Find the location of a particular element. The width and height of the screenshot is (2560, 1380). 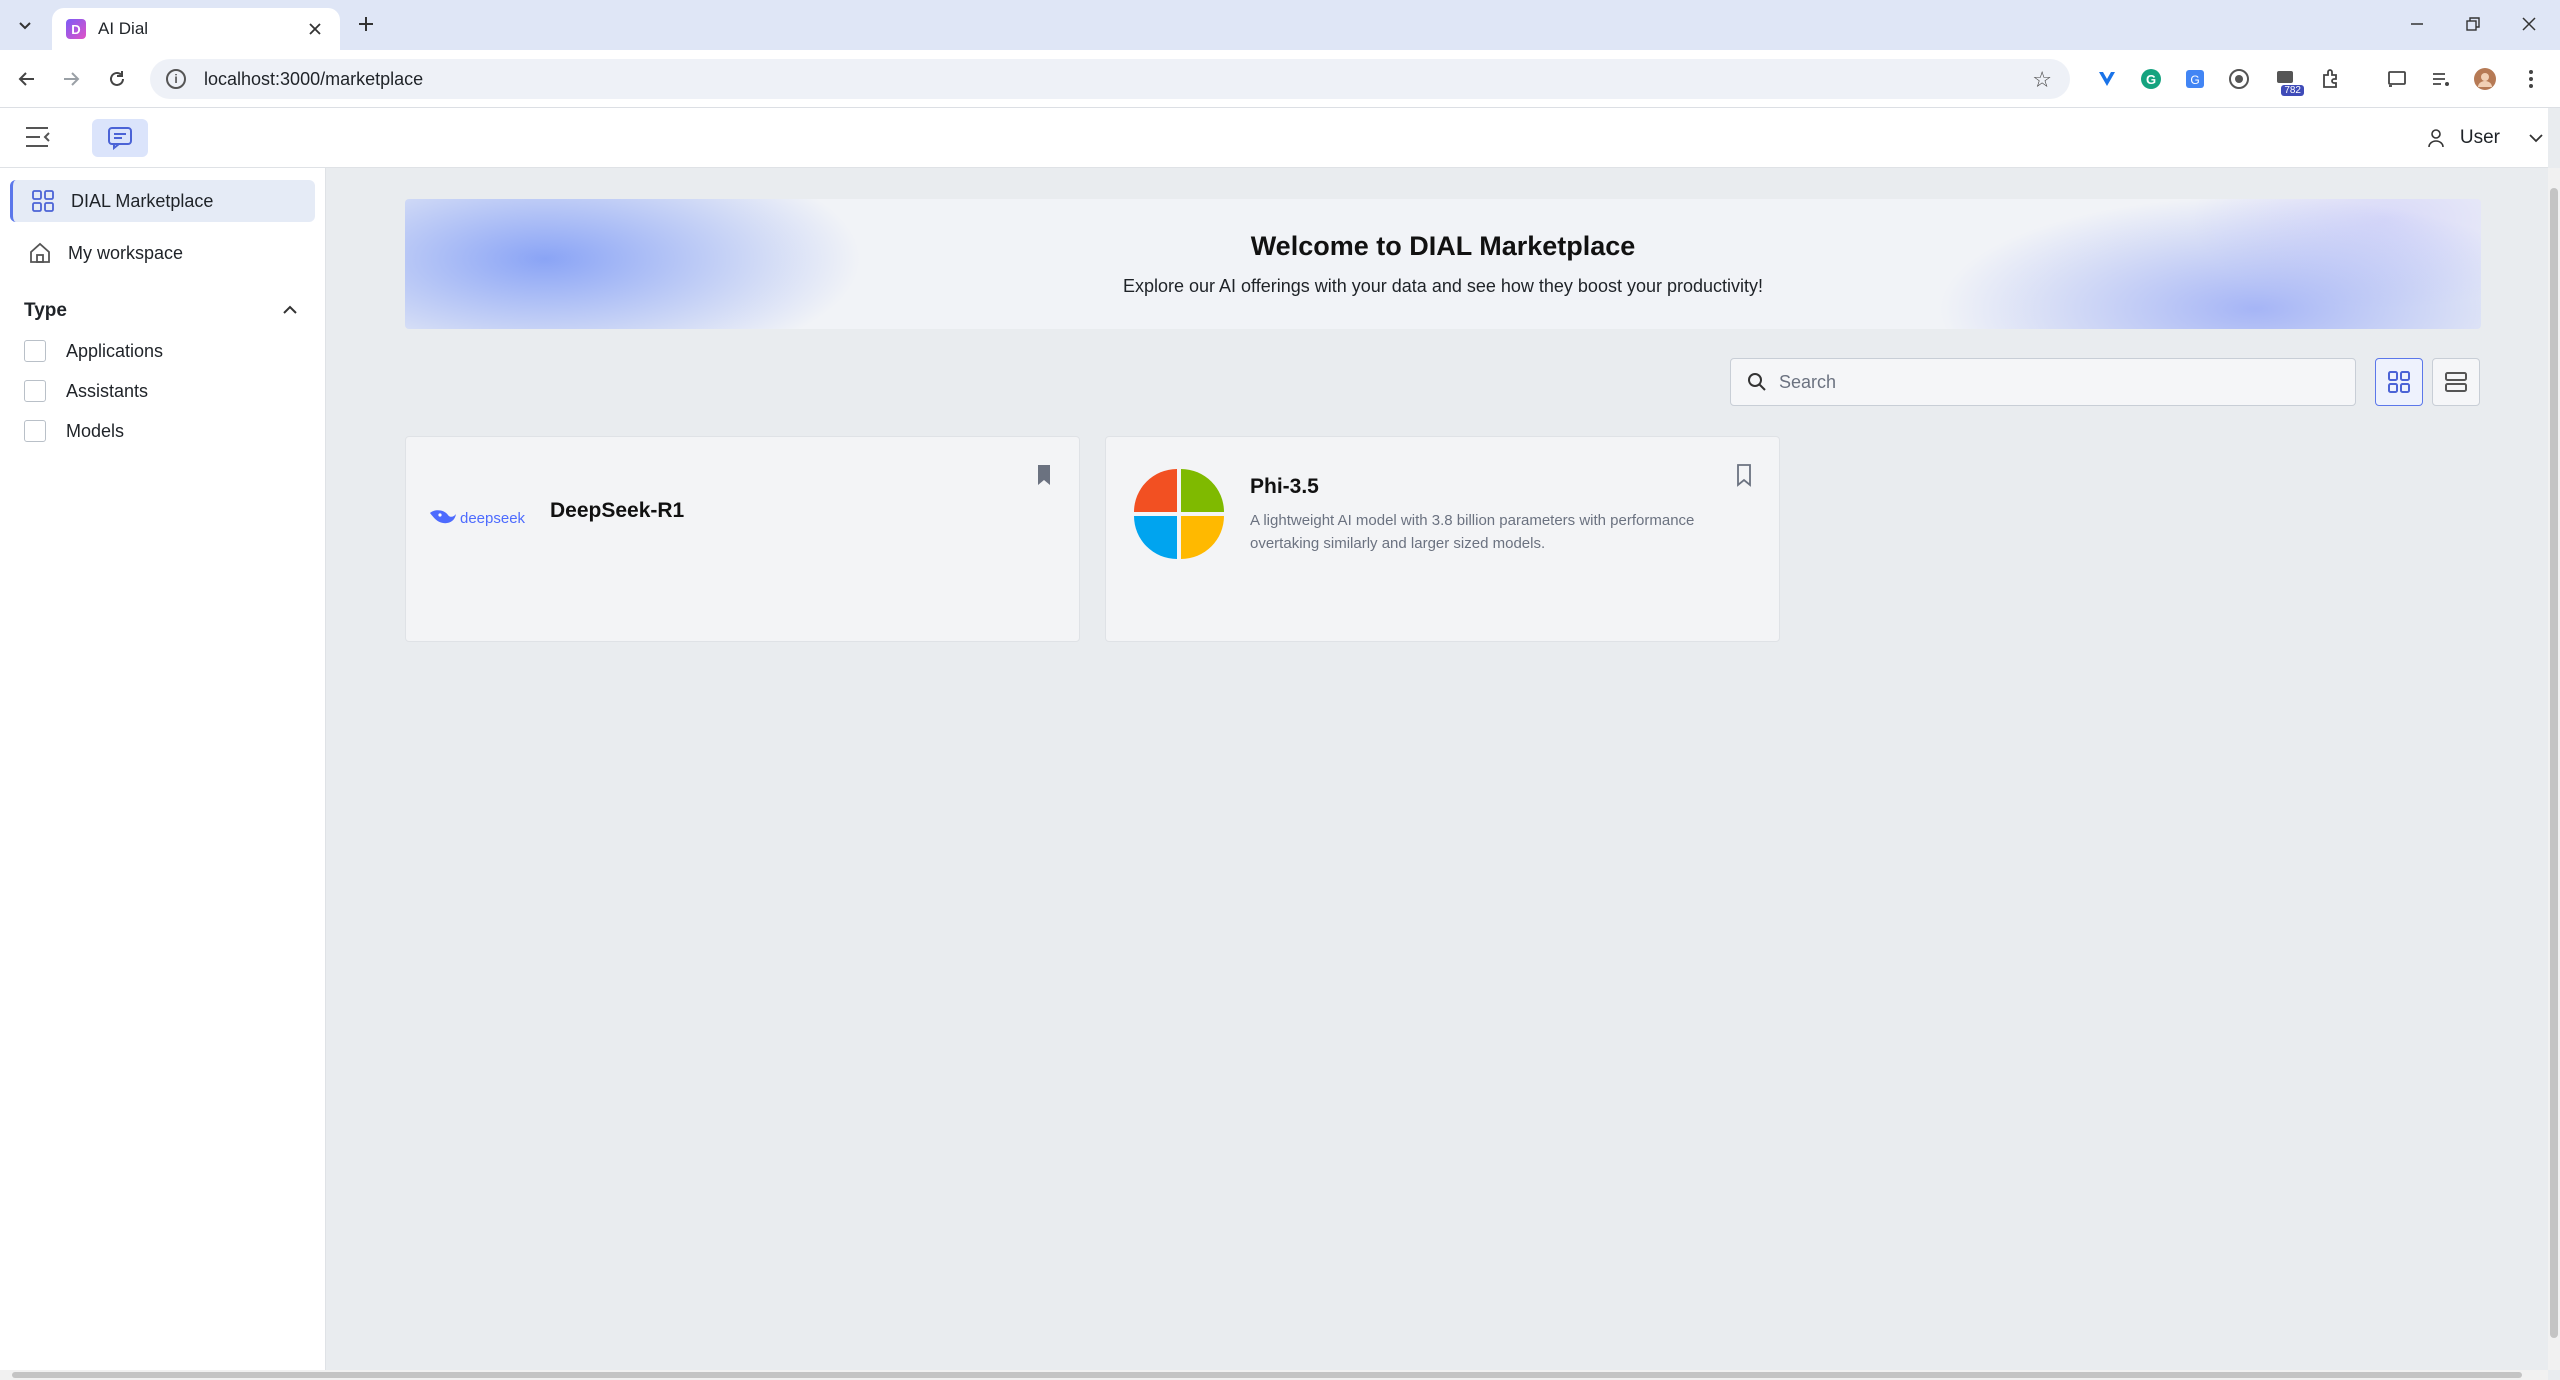

filter-option-assistants: Assistants is located at coordinates (86, 391).